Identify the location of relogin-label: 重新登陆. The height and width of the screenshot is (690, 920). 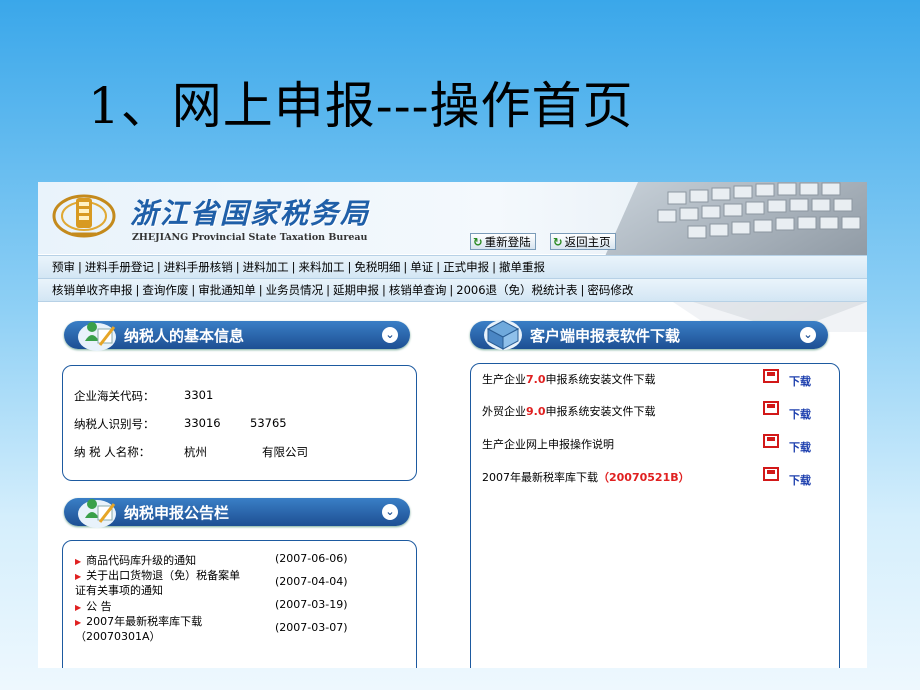
(507, 242).